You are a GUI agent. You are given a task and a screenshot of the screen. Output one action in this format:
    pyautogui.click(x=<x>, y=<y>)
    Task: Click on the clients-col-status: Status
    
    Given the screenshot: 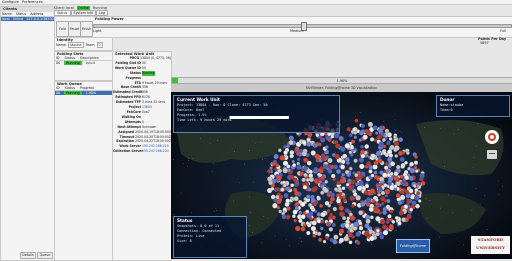 What is the action you would take?
    pyautogui.click(x=21, y=14)
    